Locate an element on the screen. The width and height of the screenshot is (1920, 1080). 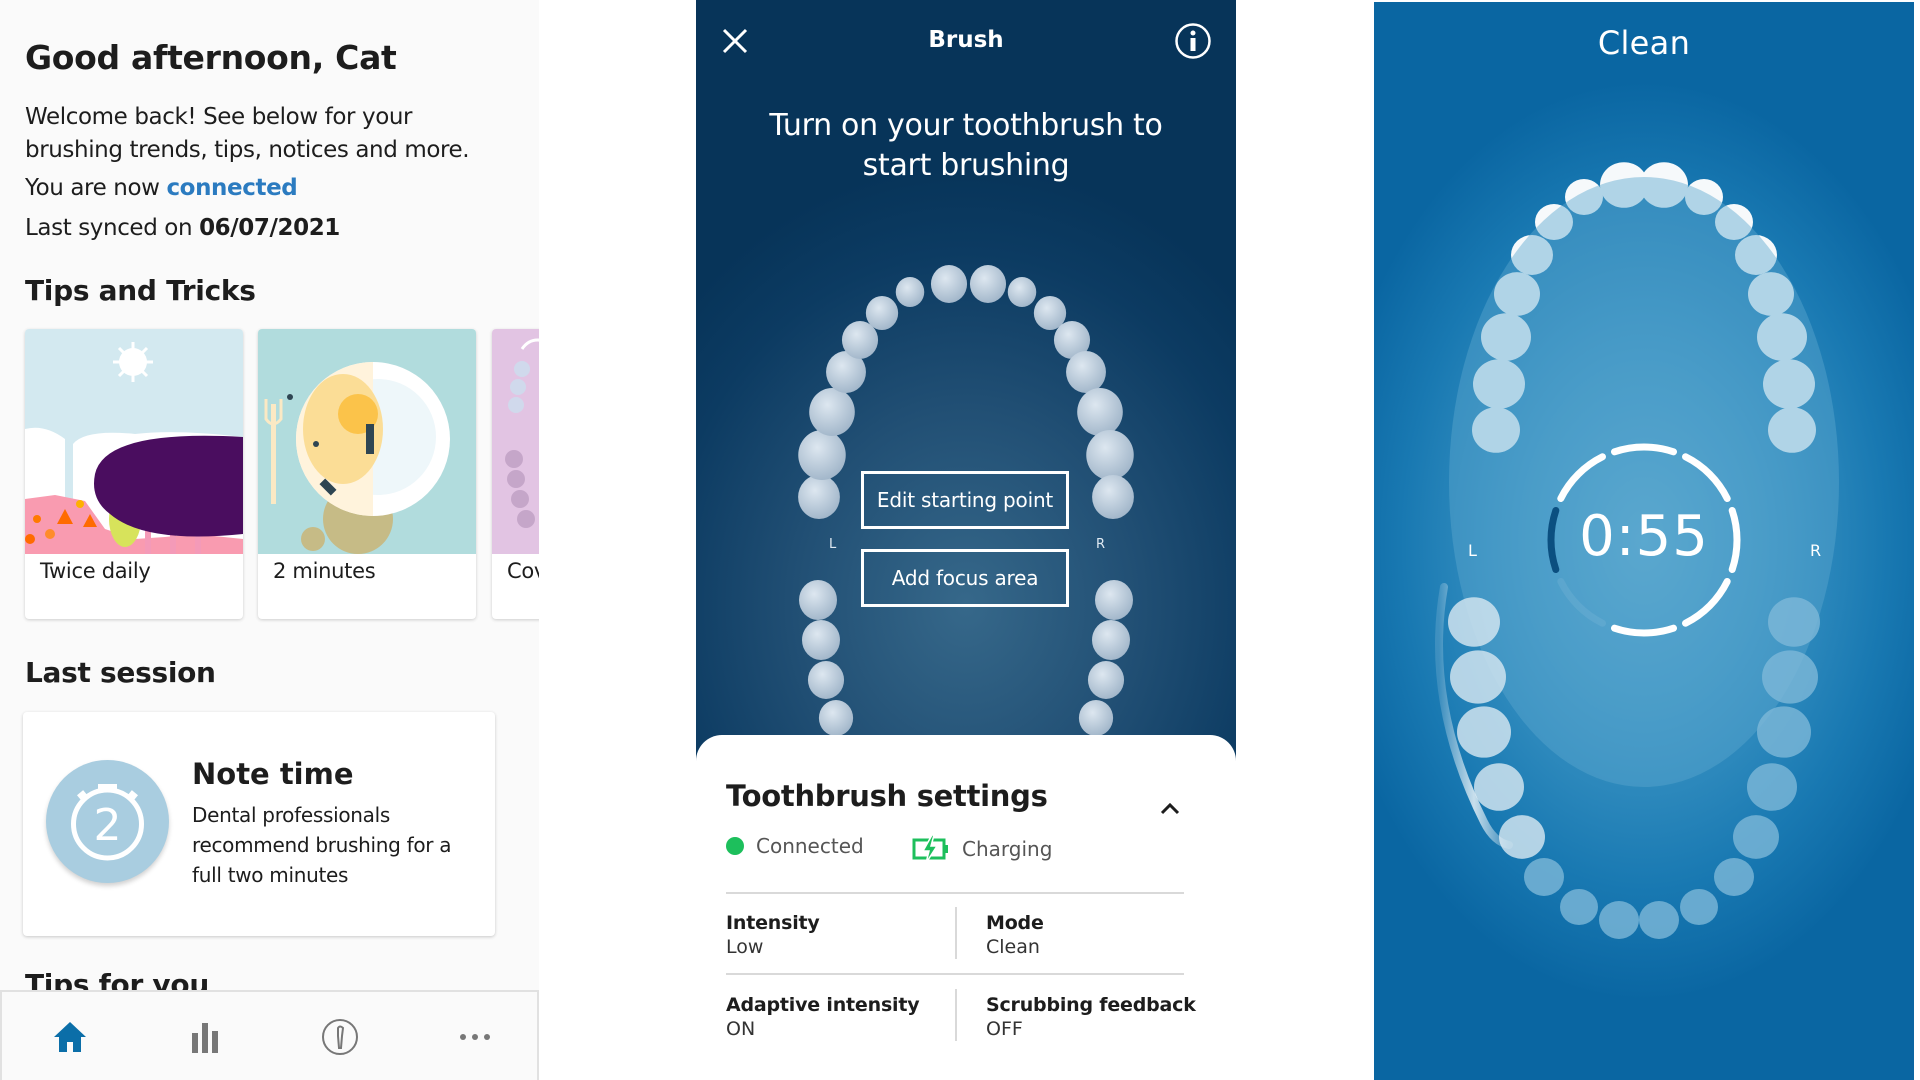
nav-home is located at coordinates (69, 1036).